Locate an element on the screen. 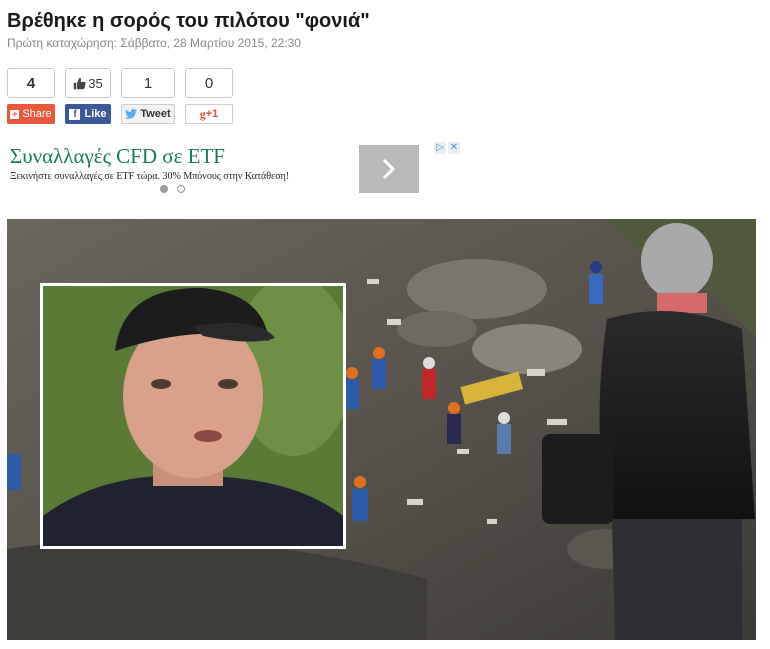  chevron-right-icon is located at coordinates (389, 169).